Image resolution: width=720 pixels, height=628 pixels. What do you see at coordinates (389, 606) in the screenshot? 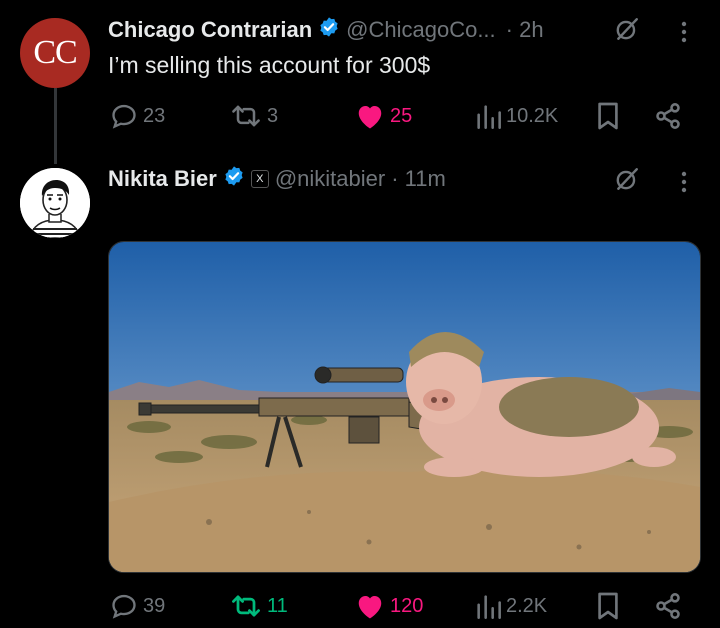
I see `like-button: 120` at bounding box center [389, 606].